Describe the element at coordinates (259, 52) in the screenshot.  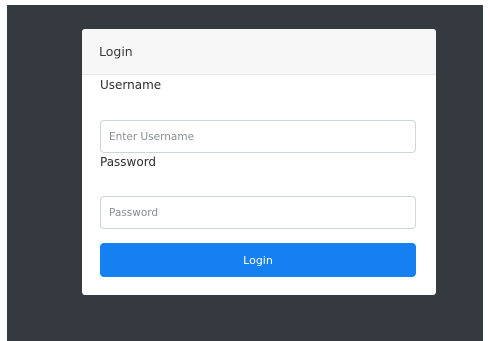
I see `login-card-header: Login` at that location.